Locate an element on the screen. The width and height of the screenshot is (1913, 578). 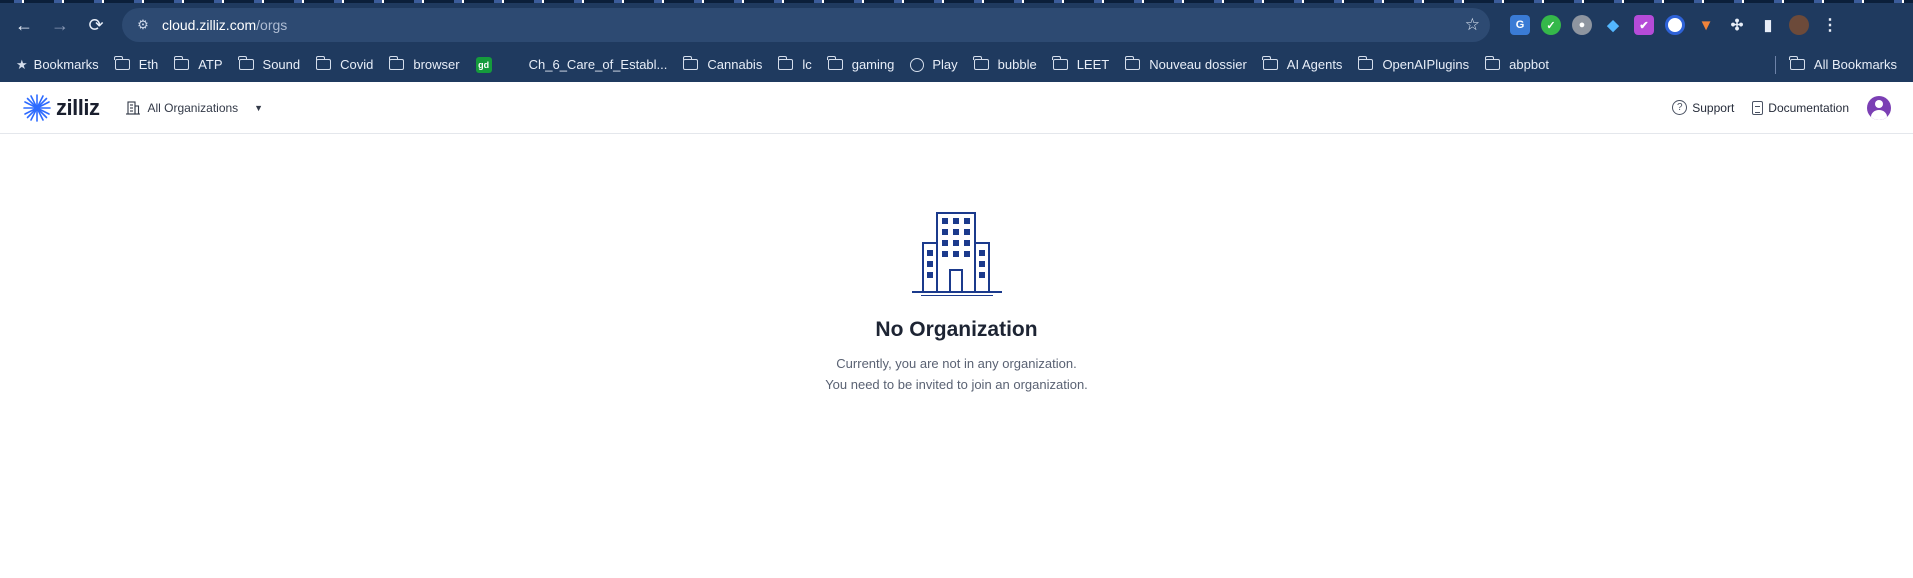
bookmark-item: ★ Bookmarks is located at coordinates (57, 65).